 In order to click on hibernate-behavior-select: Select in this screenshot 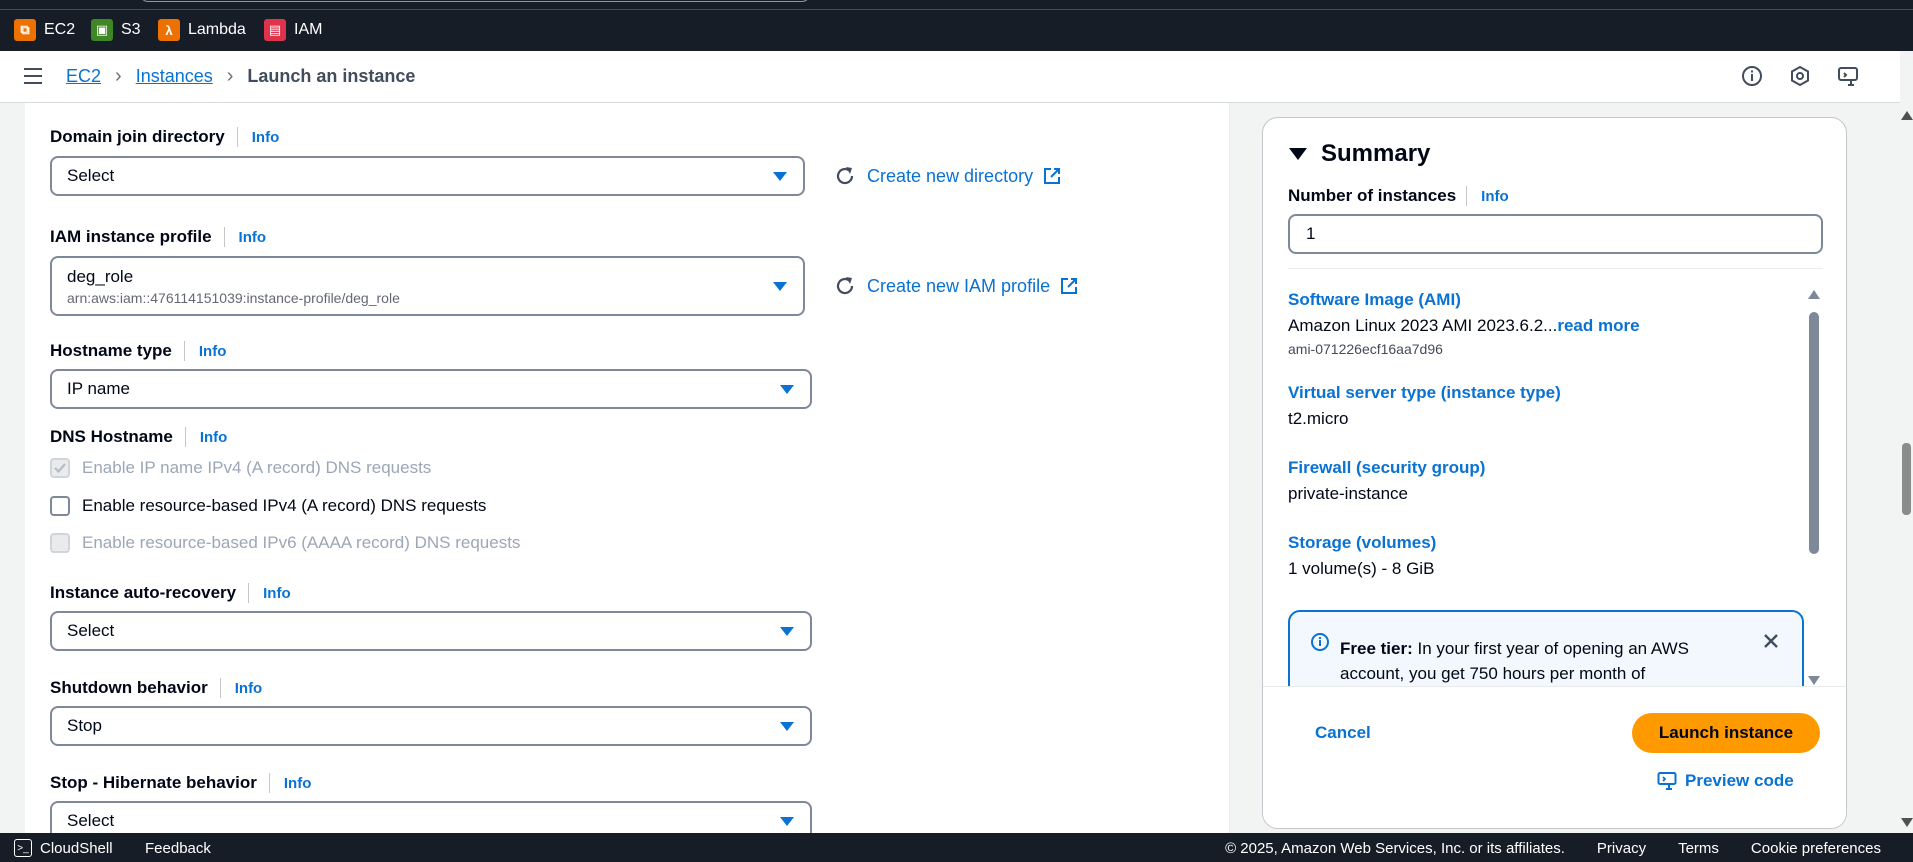, I will do `click(431, 817)`.